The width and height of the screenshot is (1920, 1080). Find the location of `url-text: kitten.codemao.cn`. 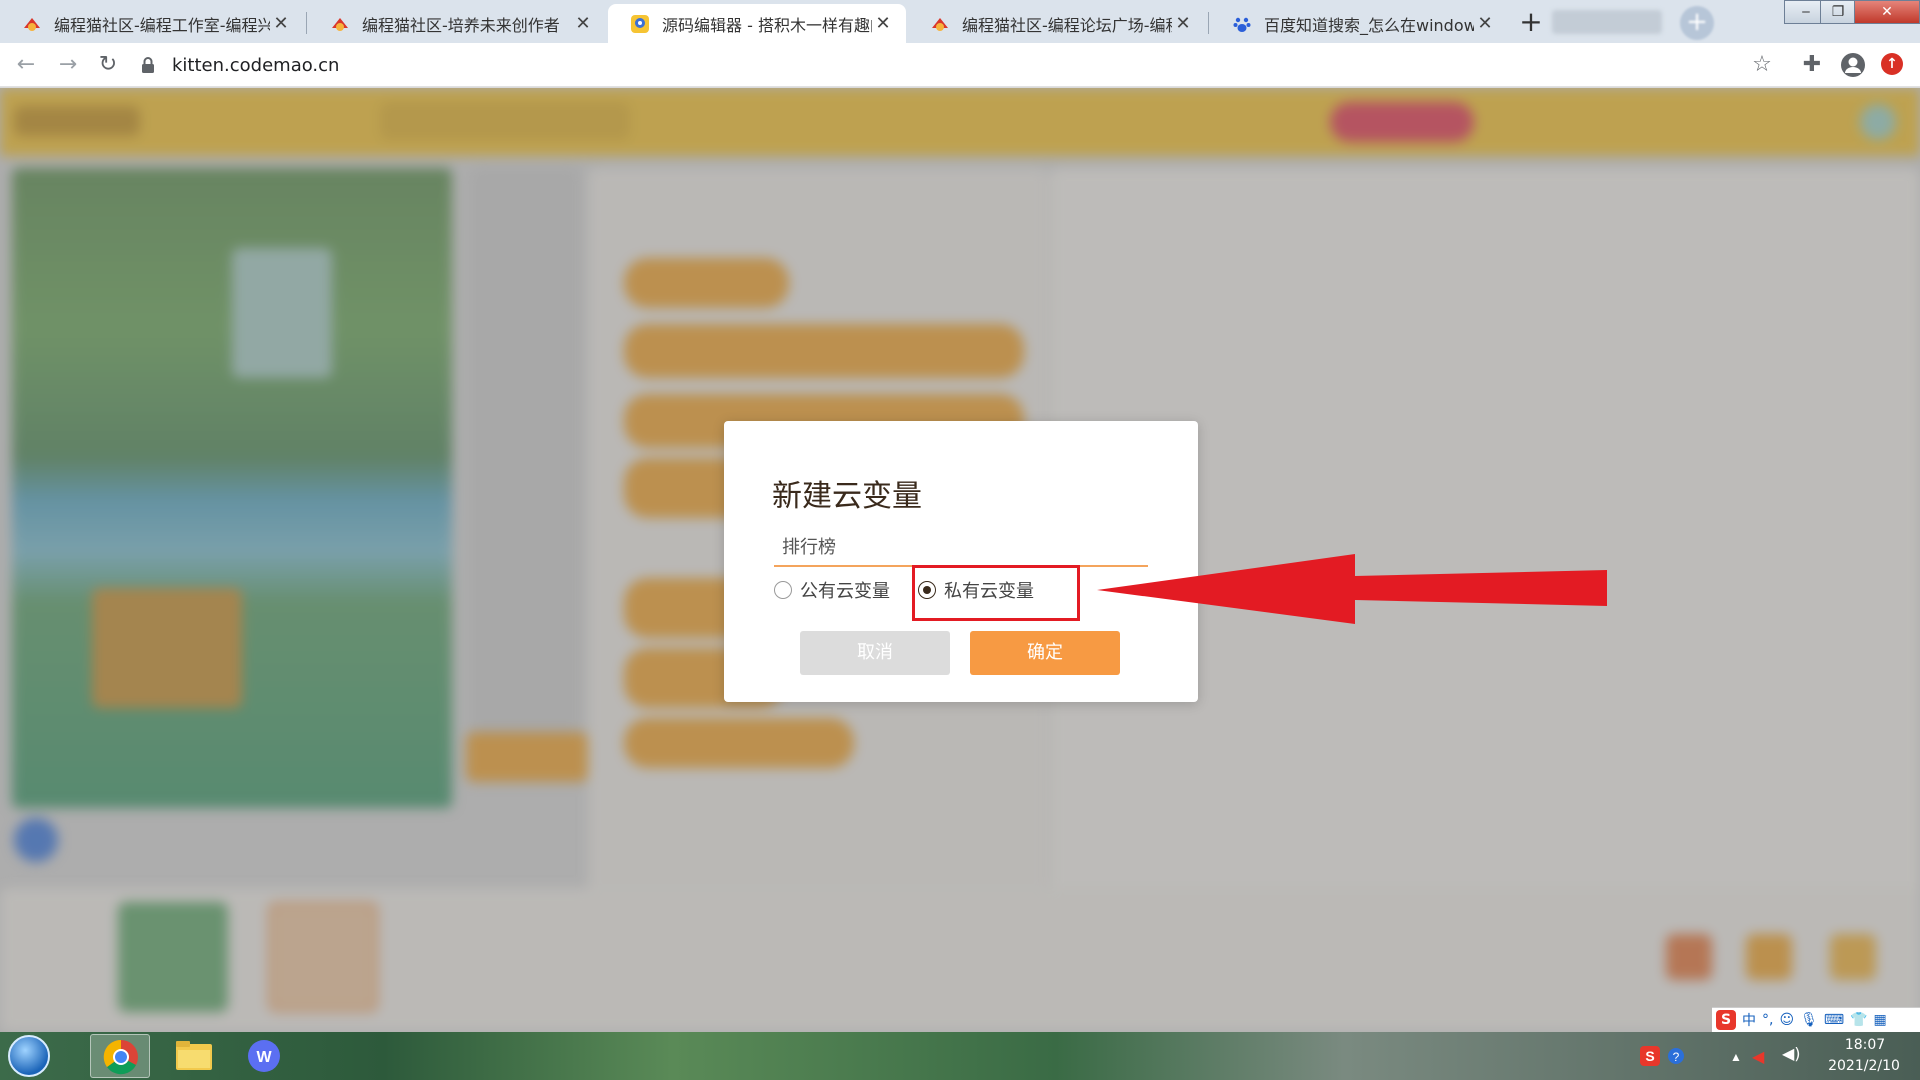

url-text: kitten.codemao.cn is located at coordinates (256, 65).